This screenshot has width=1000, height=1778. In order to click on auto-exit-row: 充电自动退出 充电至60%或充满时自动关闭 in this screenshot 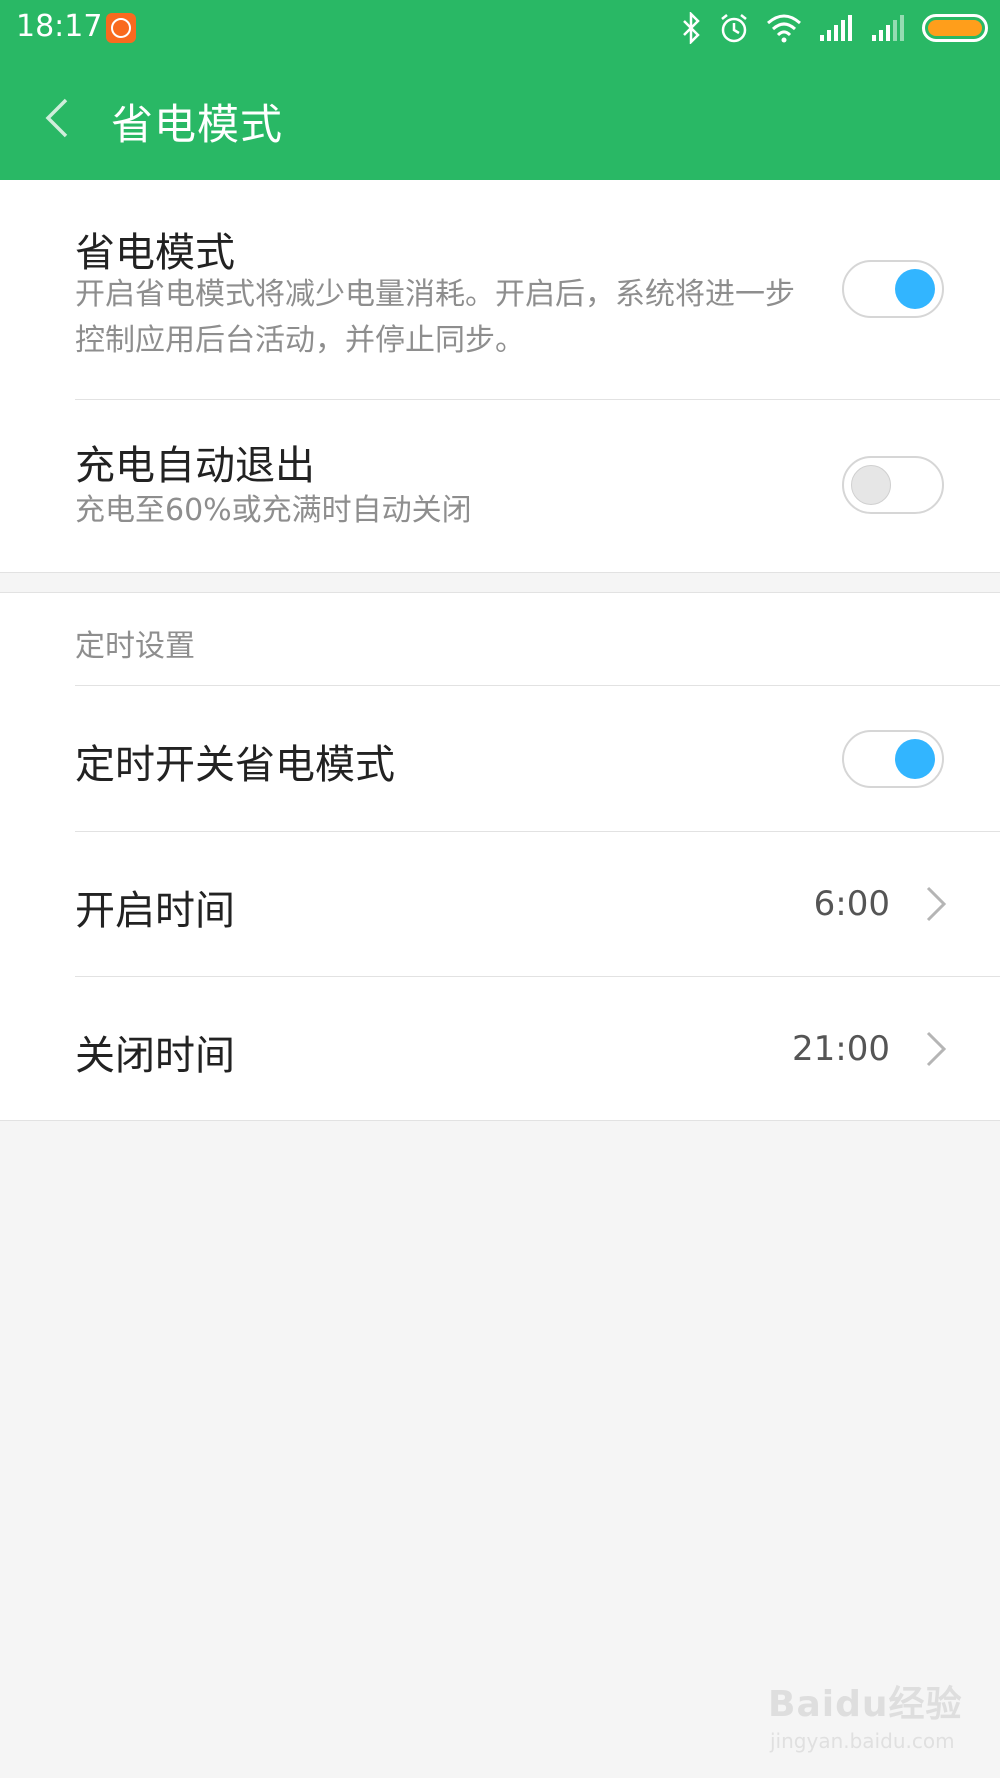, I will do `click(500, 486)`.